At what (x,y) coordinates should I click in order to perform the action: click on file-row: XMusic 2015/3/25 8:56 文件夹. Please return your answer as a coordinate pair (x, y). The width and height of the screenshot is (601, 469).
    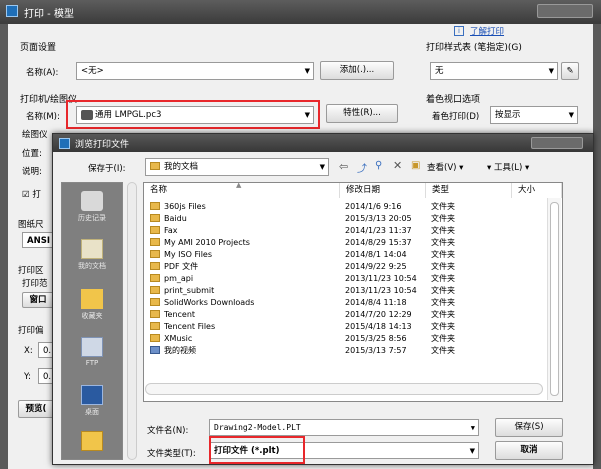
    Looking at the image, I should click on (353, 339).